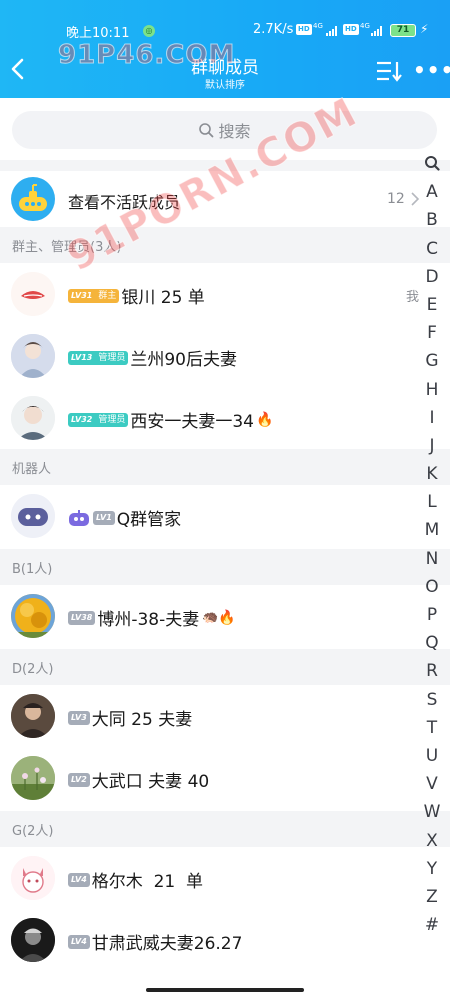  I want to click on index-letter: P, so click(432, 615).